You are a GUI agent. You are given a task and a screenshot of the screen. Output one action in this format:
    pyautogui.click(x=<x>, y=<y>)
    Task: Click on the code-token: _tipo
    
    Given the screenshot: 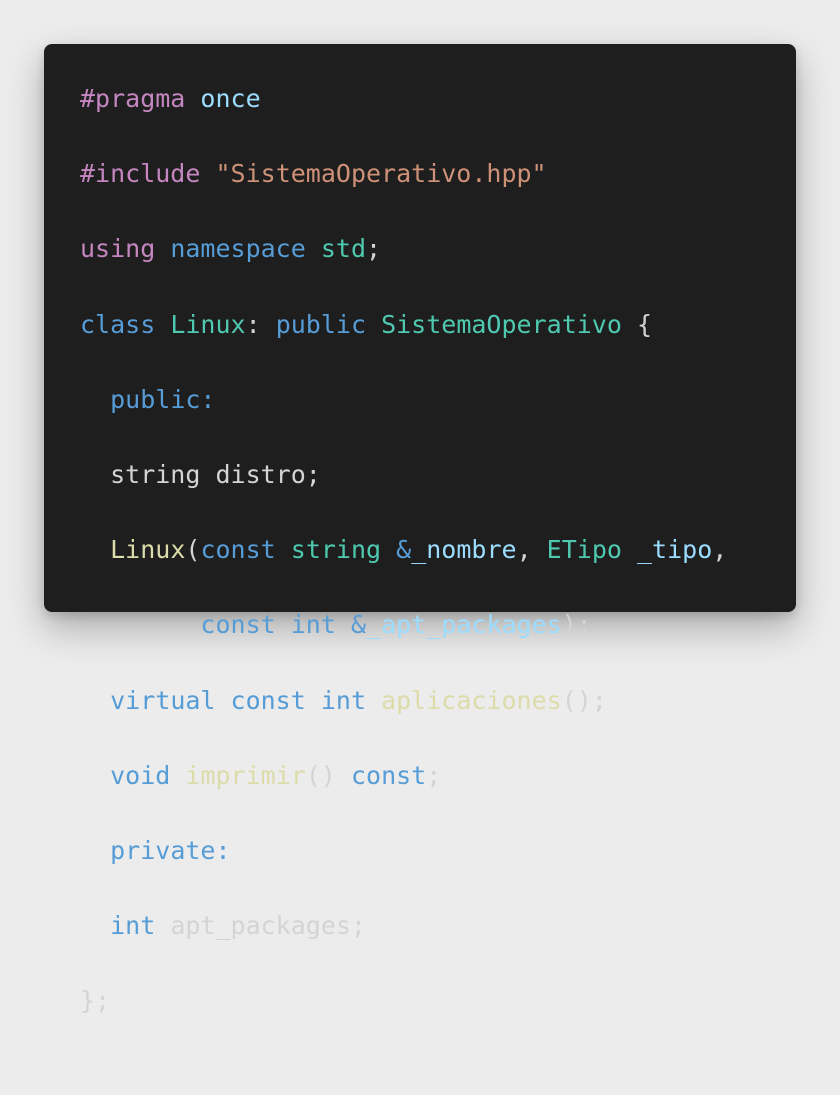 What is the action you would take?
    pyautogui.click(x=675, y=550)
    